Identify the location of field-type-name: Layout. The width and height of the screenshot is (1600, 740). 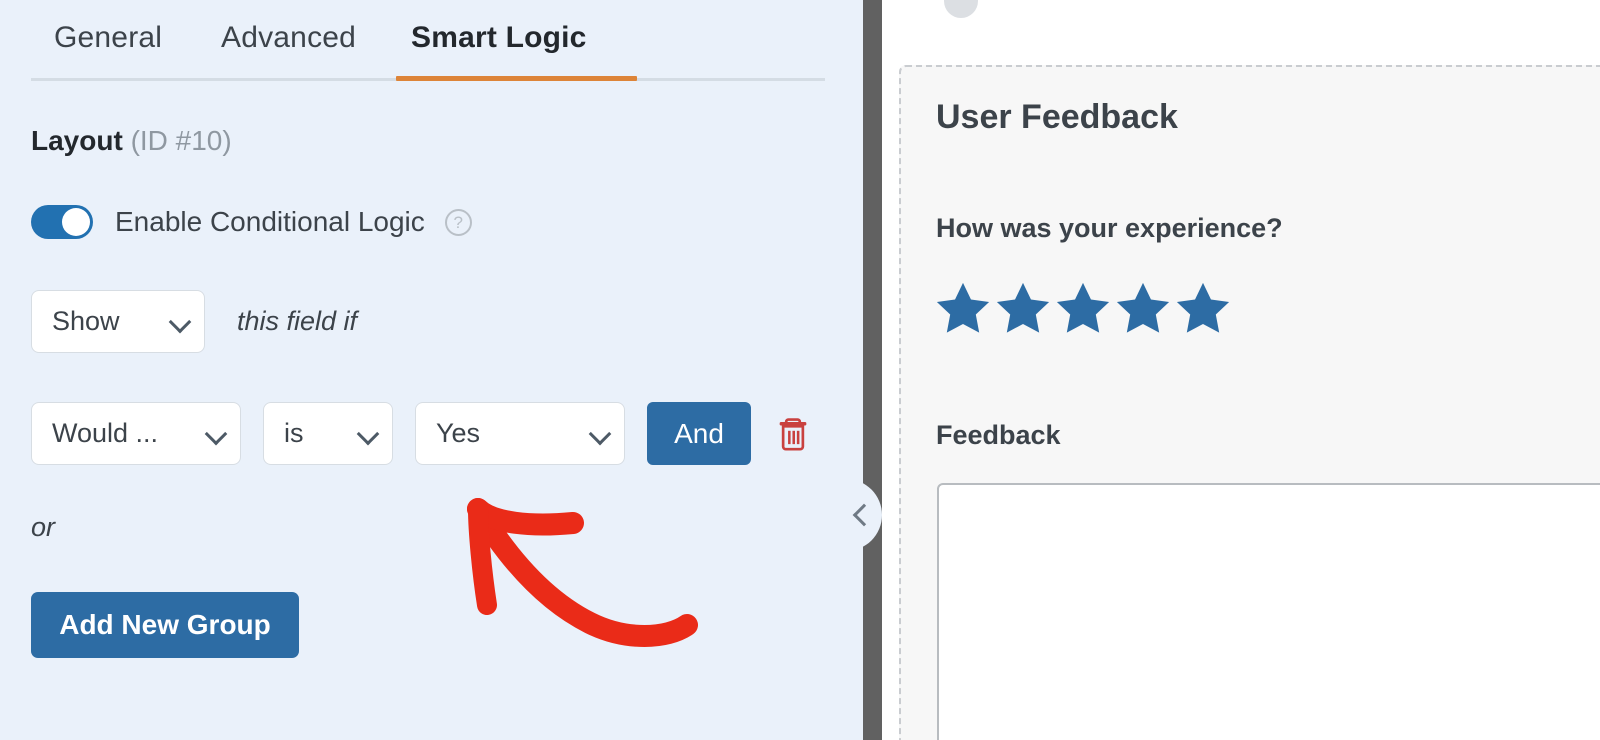
(77, 140).